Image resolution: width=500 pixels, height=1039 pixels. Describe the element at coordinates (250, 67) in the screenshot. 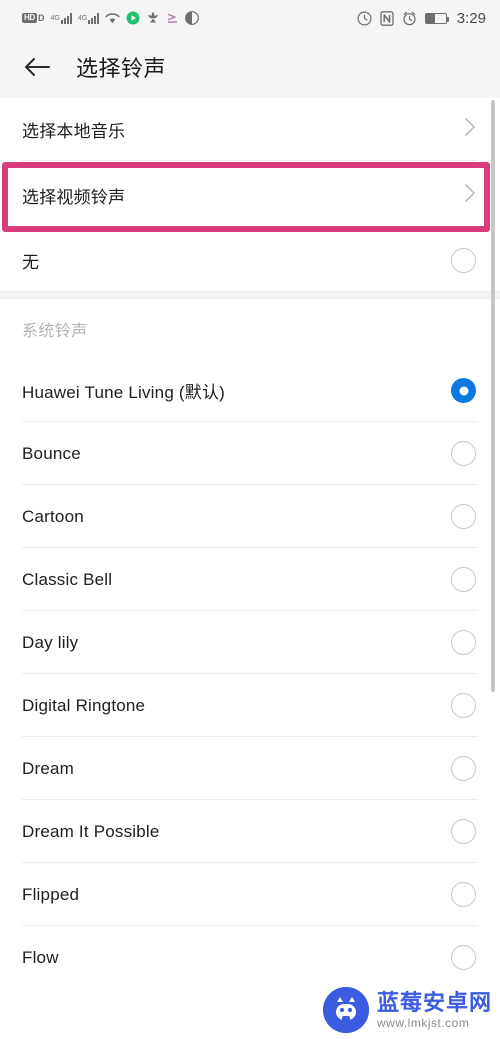

I see `app-header: 选择铃声` at that location.